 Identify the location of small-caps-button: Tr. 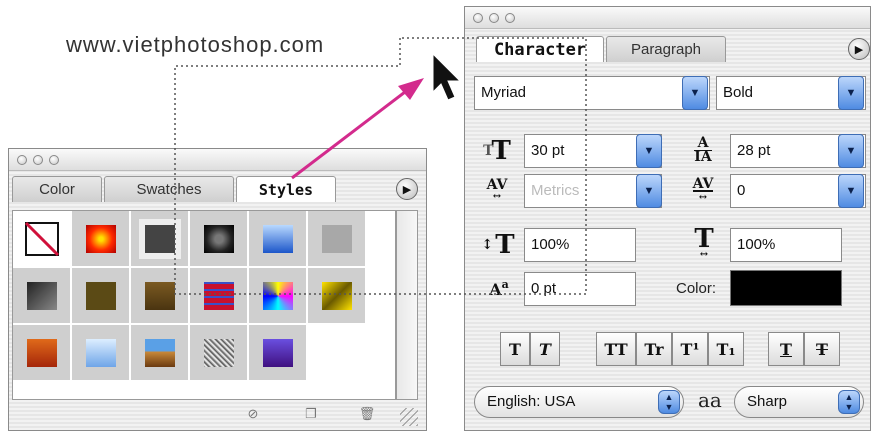
(654, 349).